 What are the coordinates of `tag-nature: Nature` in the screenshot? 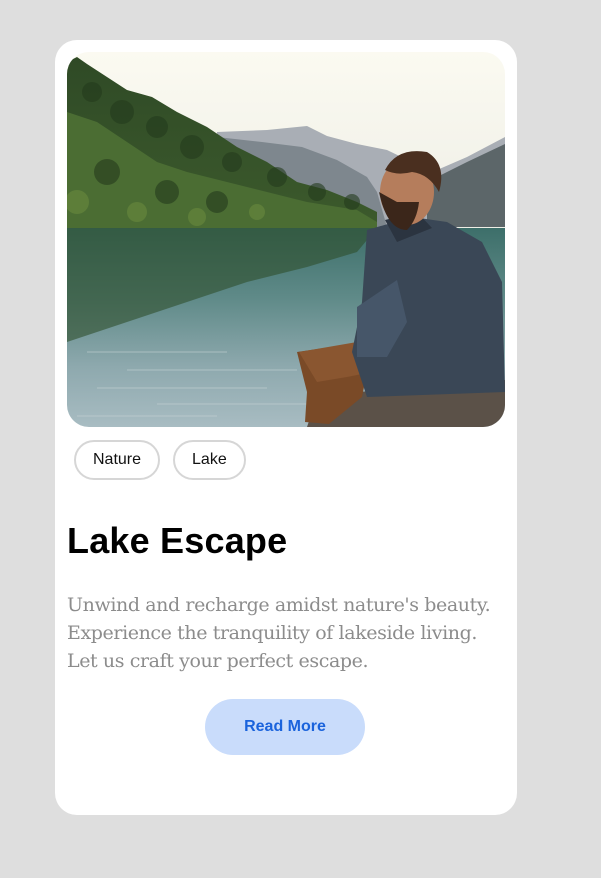 It's located at (117, 460).